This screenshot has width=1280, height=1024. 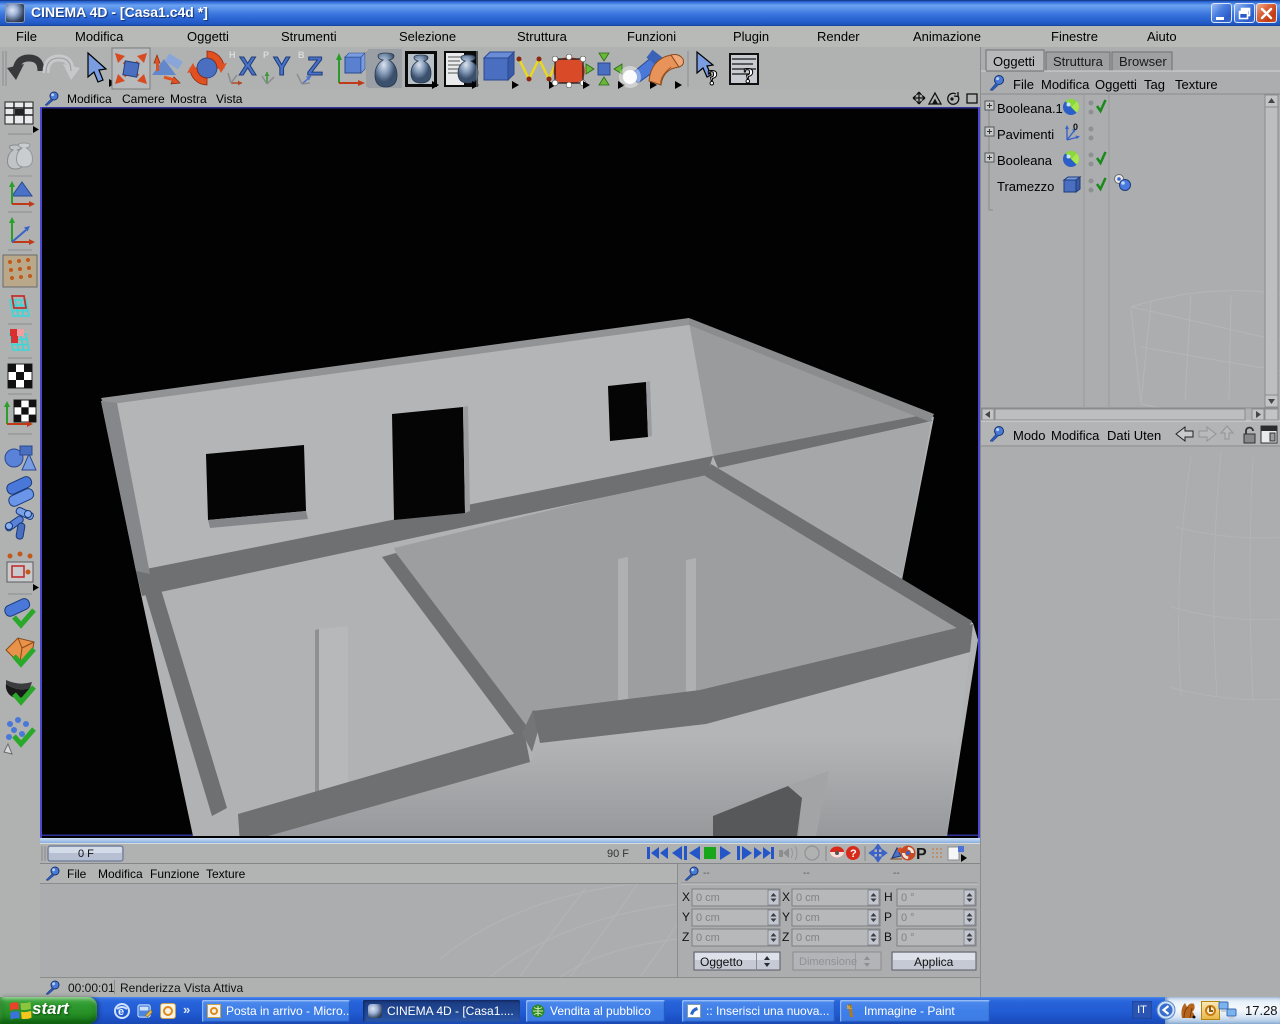 What do you see at coordinates (934, 962) in the screenshot?
I see `svg-text: Applica` at bounding box center [934, 962].